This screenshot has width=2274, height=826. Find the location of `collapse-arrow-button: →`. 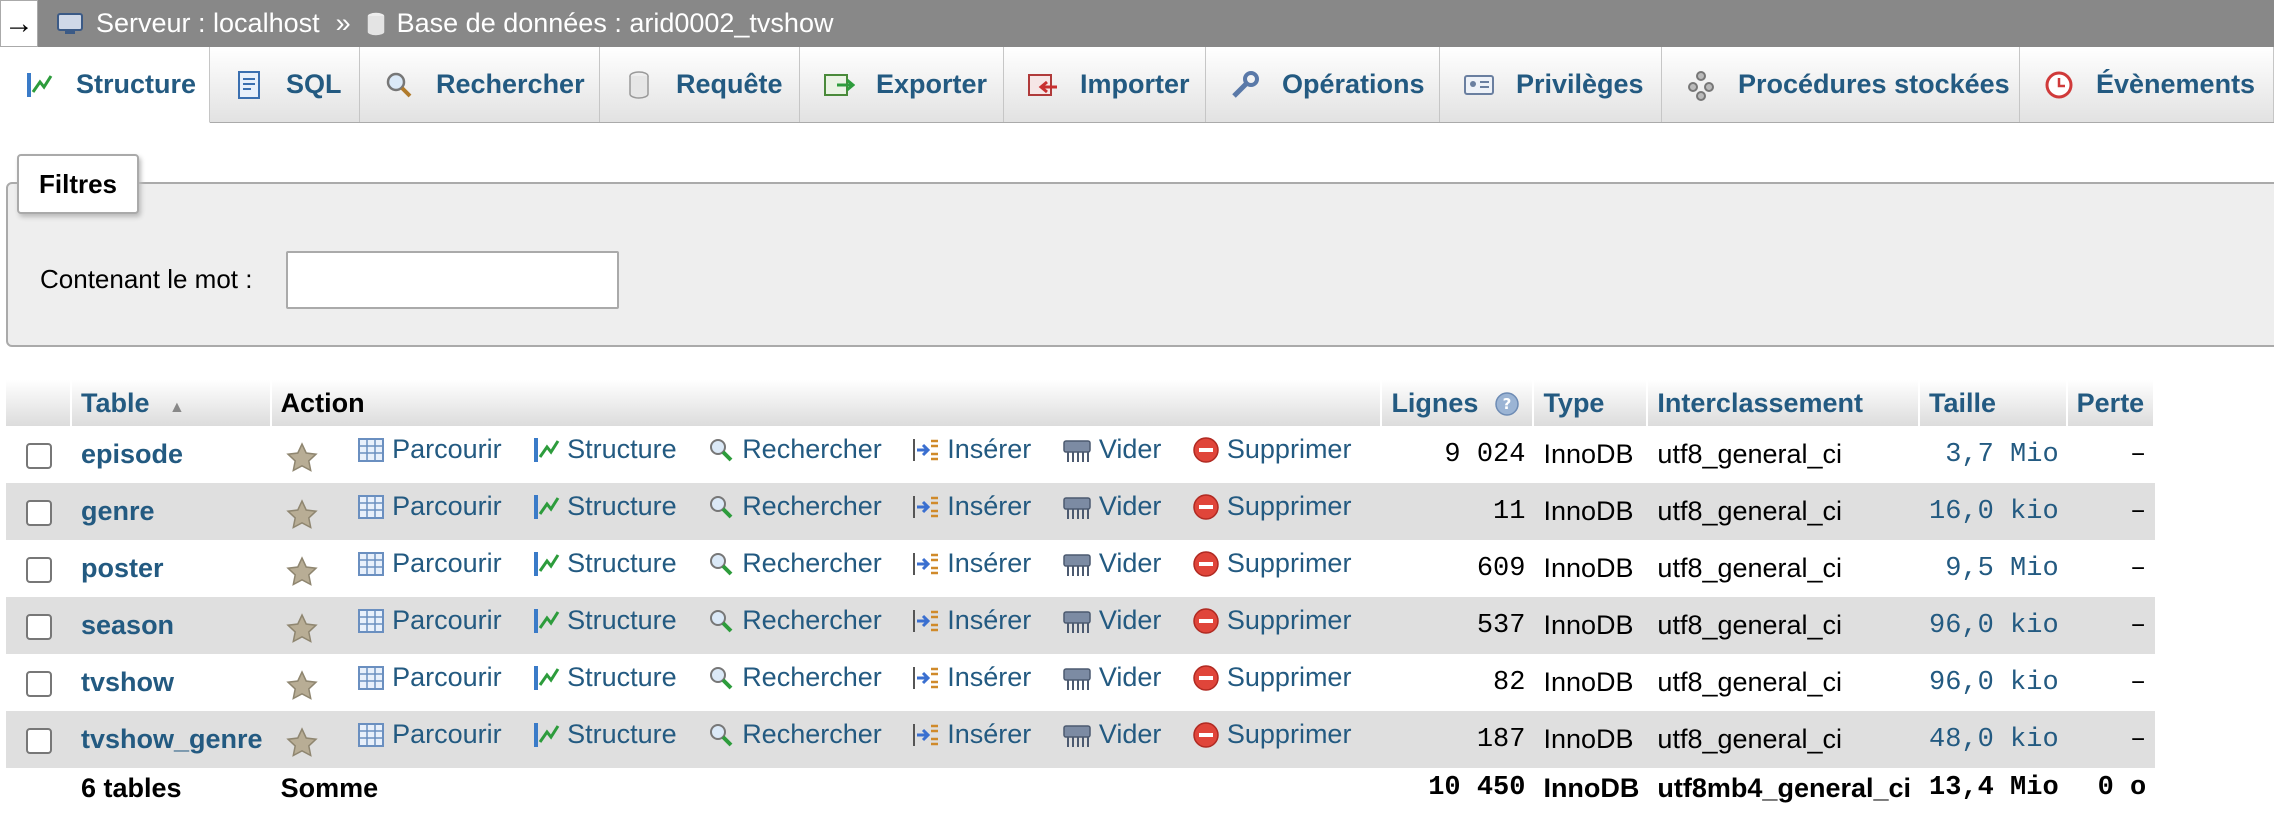

collapse-arrow-button: → is located at coordinates (19, 23).